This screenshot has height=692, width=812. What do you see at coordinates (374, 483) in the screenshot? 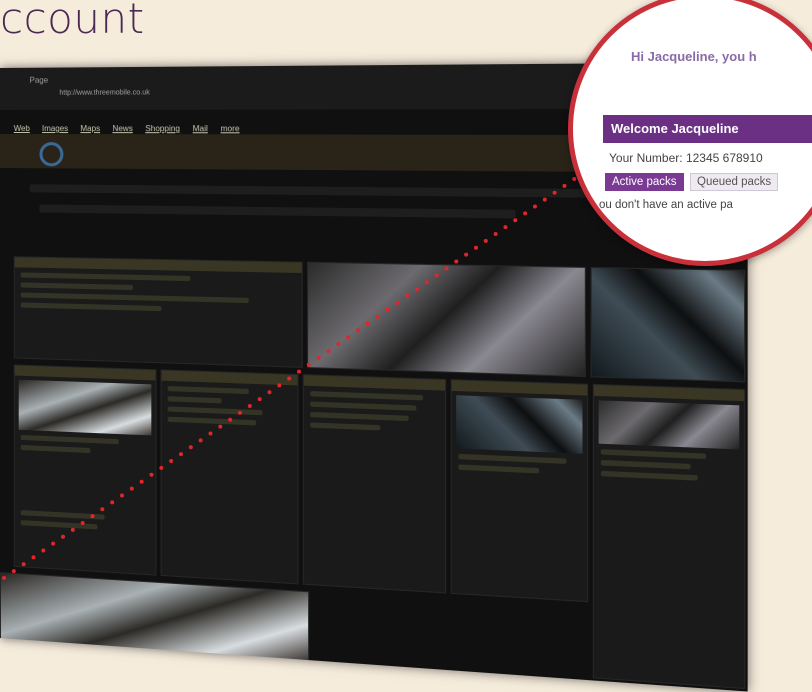
I see `info-tile` at bounding box center [374, 483].